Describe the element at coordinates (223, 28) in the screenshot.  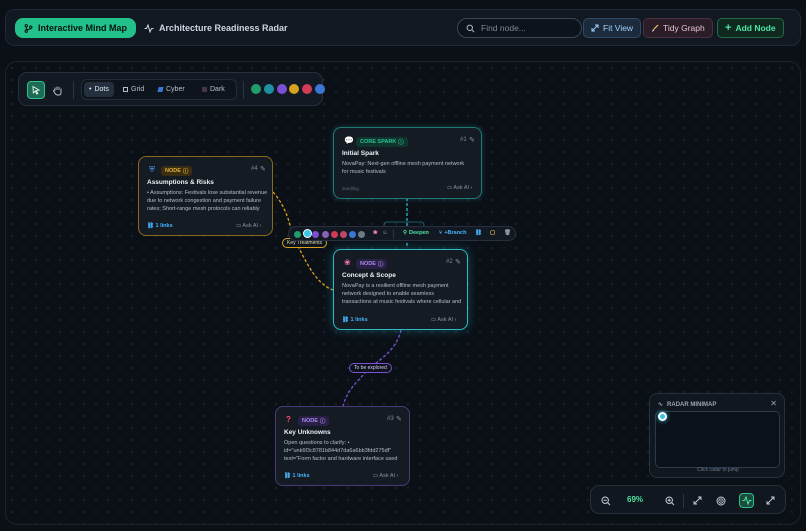
I see `tab-radar-label: Architecture Readiness Radar` at that location.